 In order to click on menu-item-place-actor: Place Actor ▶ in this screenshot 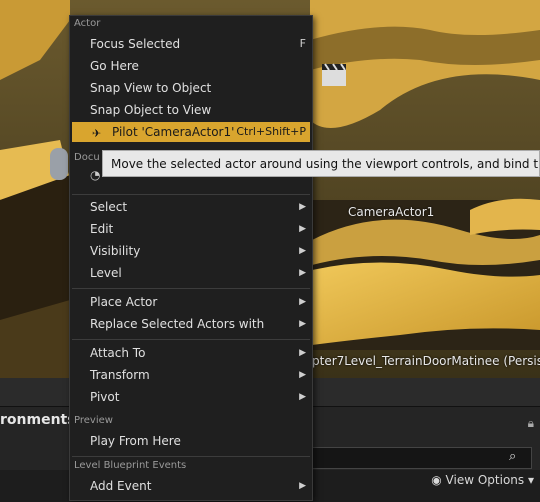, I will do `click(191, 302)`.